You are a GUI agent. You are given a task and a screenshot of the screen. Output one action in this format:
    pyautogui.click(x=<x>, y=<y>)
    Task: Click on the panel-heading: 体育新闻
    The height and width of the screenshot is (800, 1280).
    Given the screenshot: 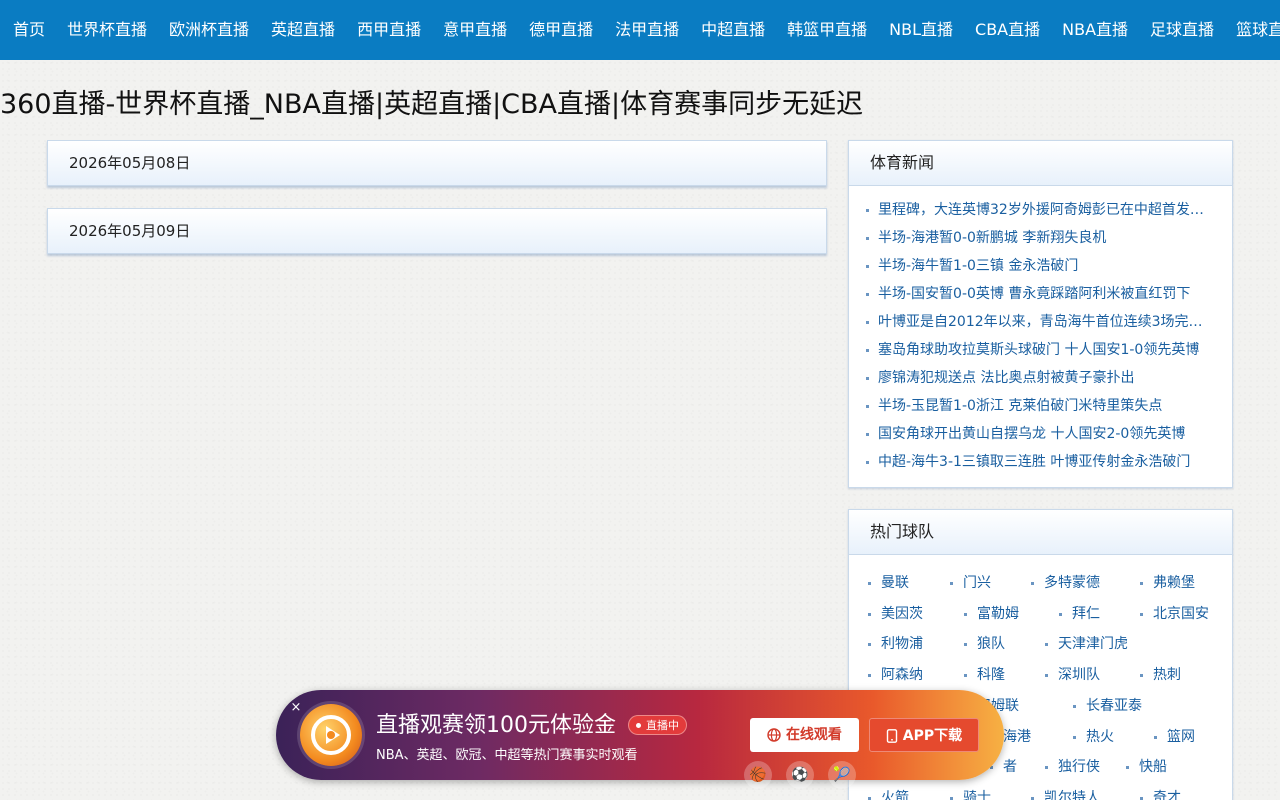 What is the action you would take?
    pyautogui.click(x=1040, y=163)
    